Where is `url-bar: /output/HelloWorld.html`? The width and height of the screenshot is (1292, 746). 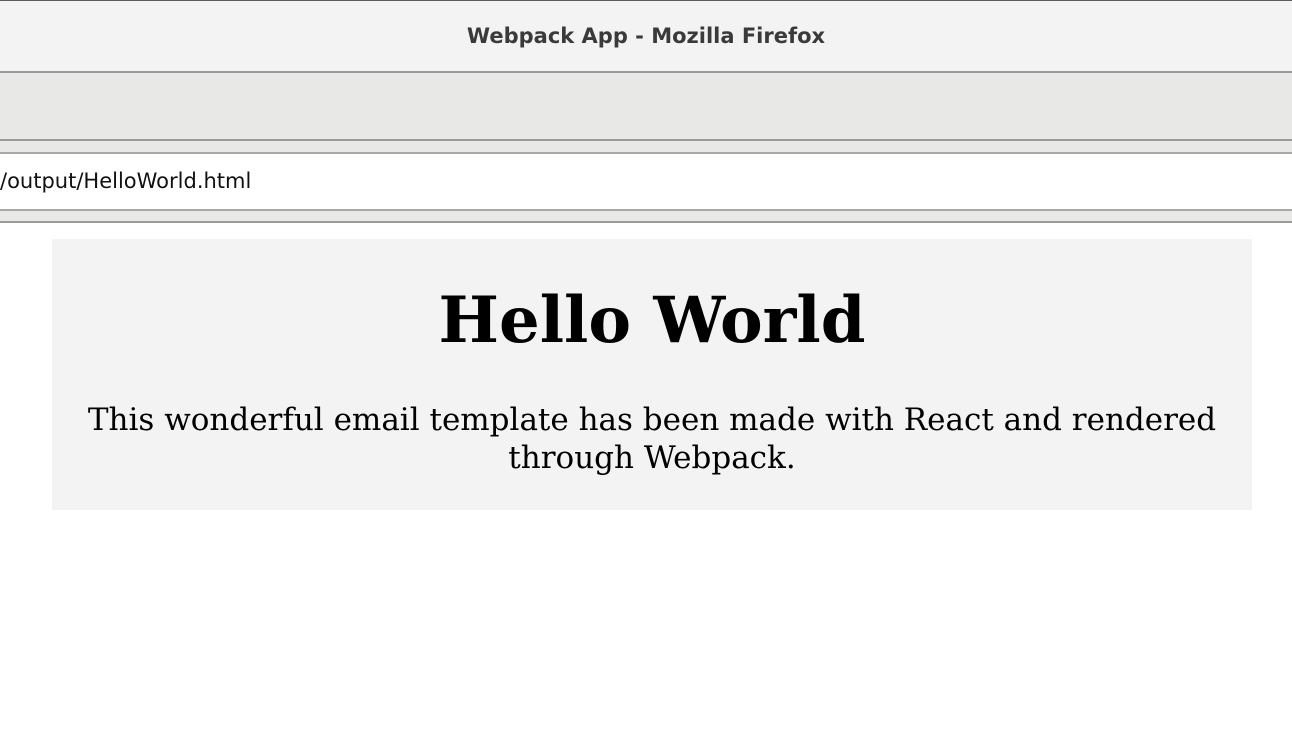
url-bar: /output/HelloWorld.html is located at coordinates (646, 181).